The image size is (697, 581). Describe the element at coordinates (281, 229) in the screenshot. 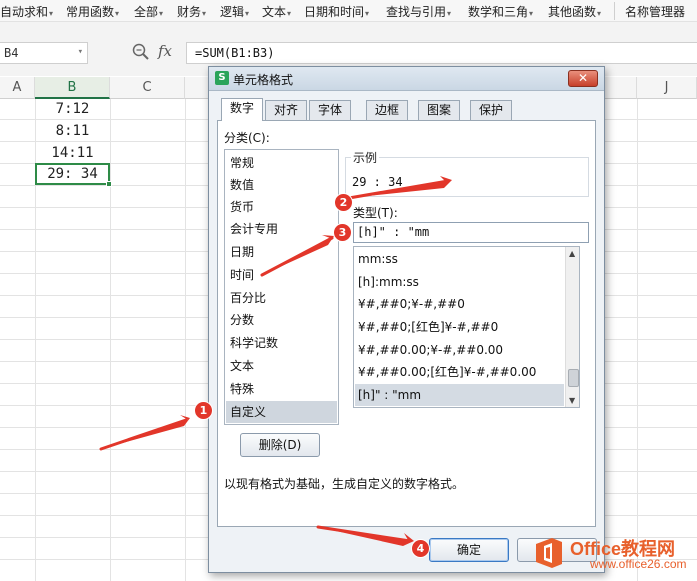

I see `category-item: 会计专用` at that location.